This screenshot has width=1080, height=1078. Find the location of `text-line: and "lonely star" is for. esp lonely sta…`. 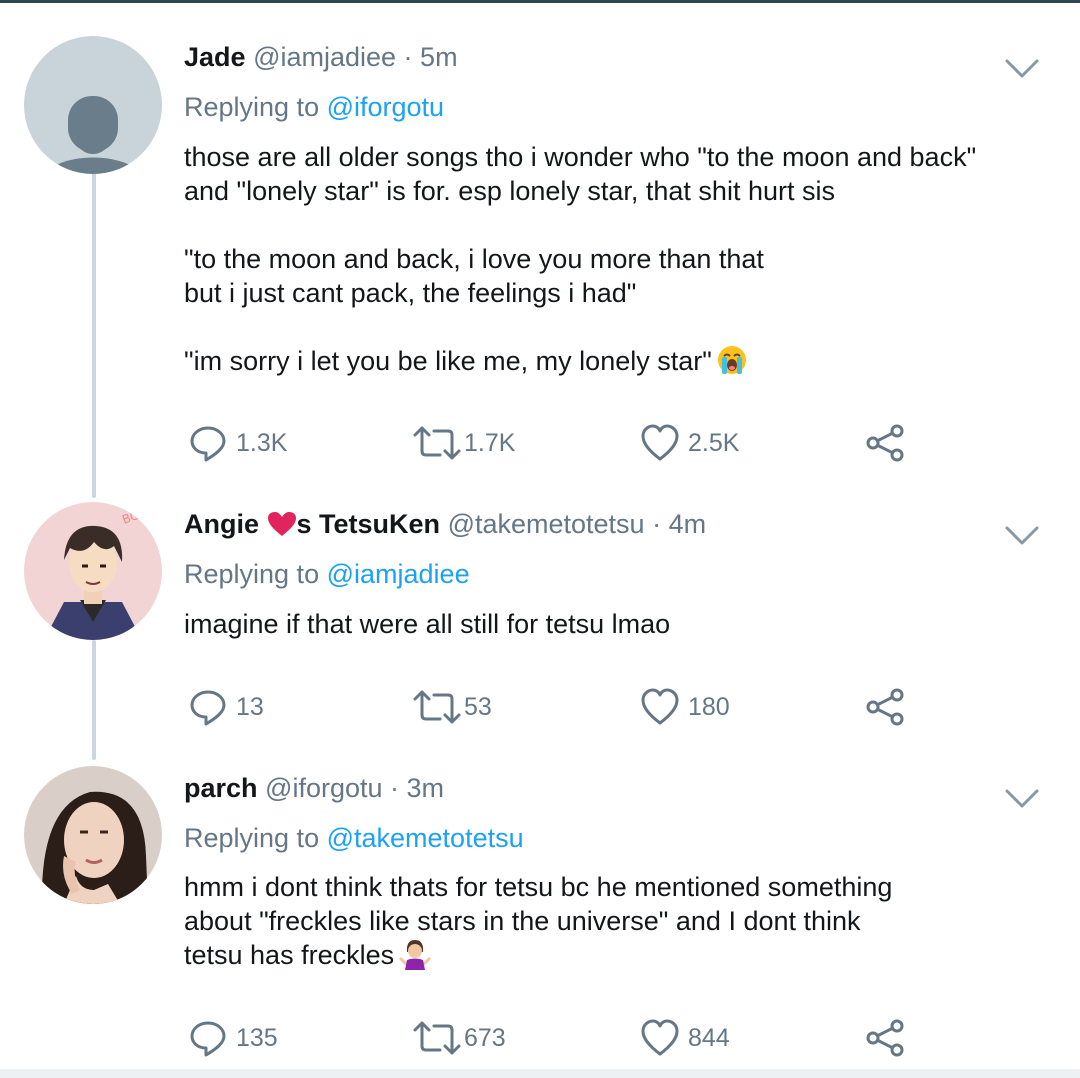

text-line: and "lonely star" is for. esp lonely sta… is located at coordinates (509, 191).